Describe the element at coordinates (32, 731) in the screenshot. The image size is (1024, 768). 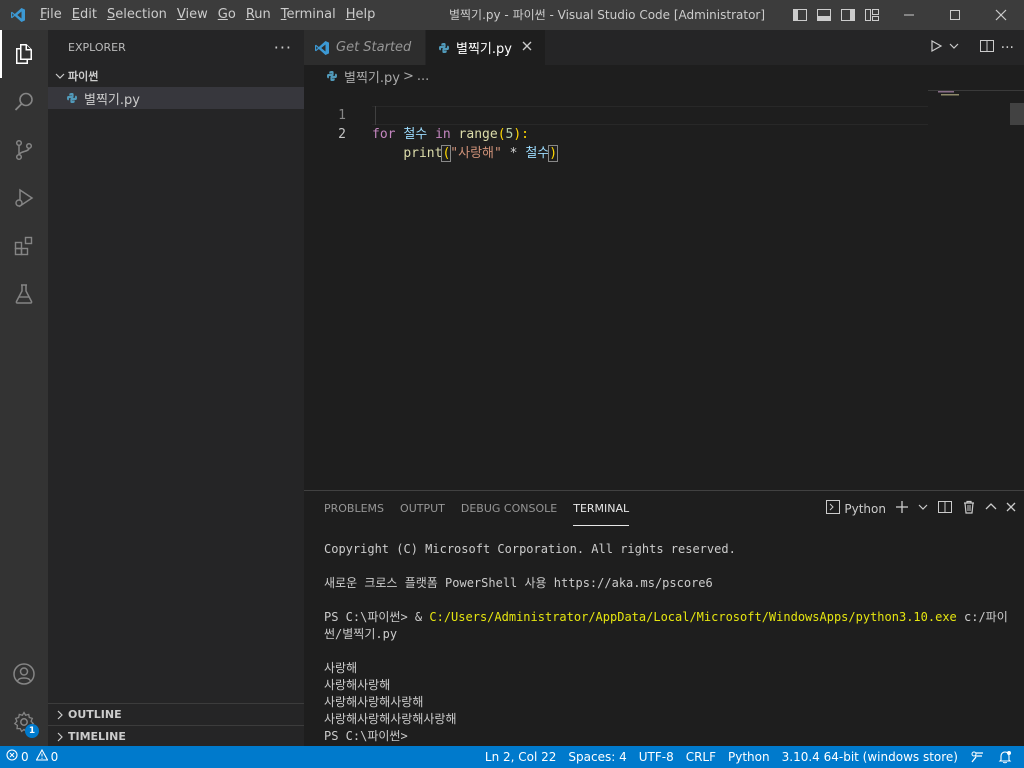
I see `settings-badge: 1` at that location.